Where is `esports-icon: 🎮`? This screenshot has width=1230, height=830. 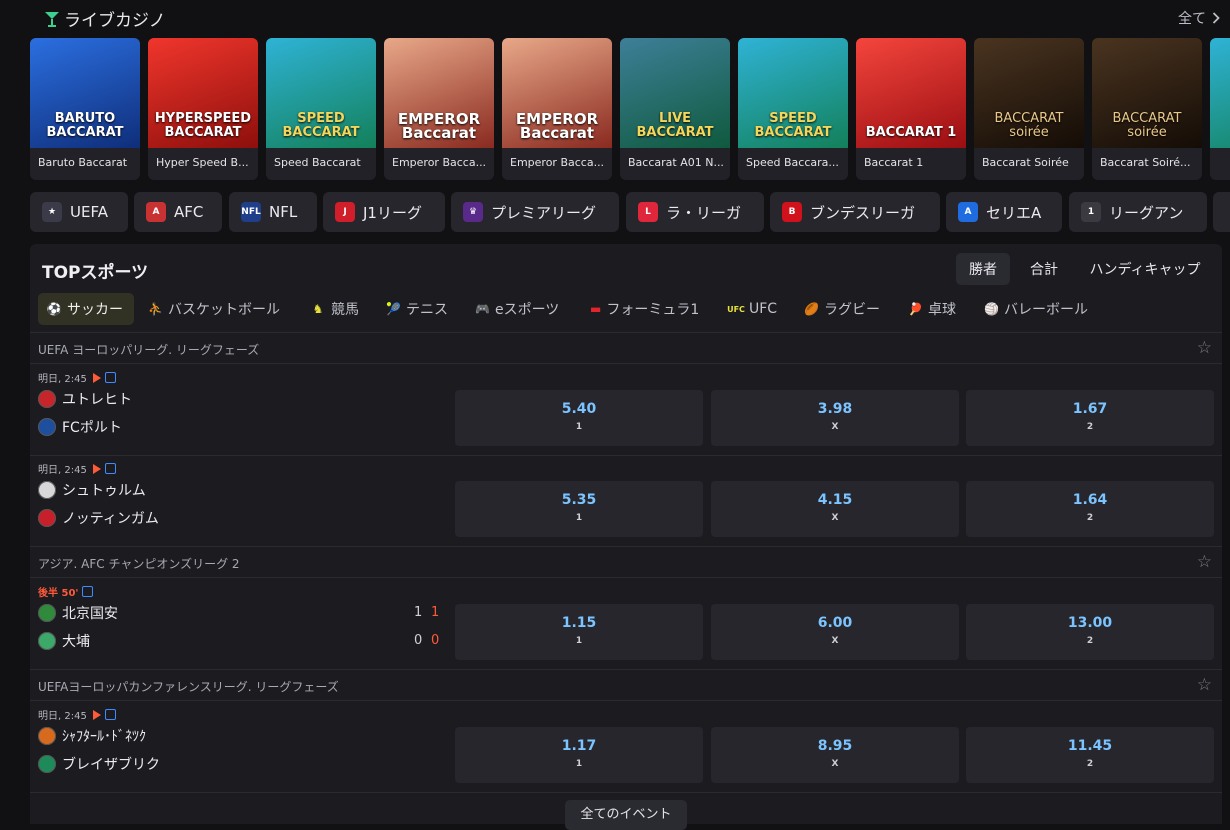 esports-icon: 🎮 is located at coordinates (482, 309).